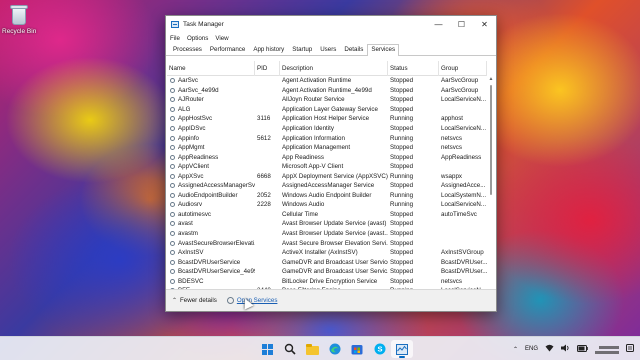 This screenshot has height=360, width=640. What do you see at coordinates (267, 349) in the screenshot?
I see `start-button` at bounding box center [267, 349].